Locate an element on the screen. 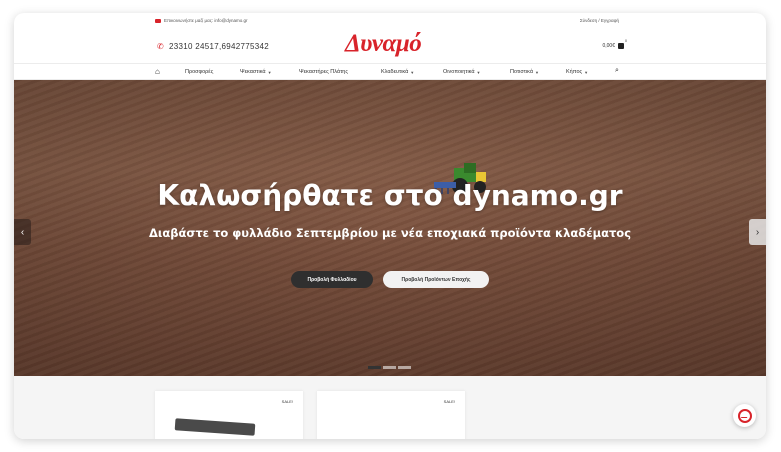 The width and height of the screenshot is (781, 452). view-brochure-button: Προβολή Φυλλαδίου is located at coordinates (332, 279).